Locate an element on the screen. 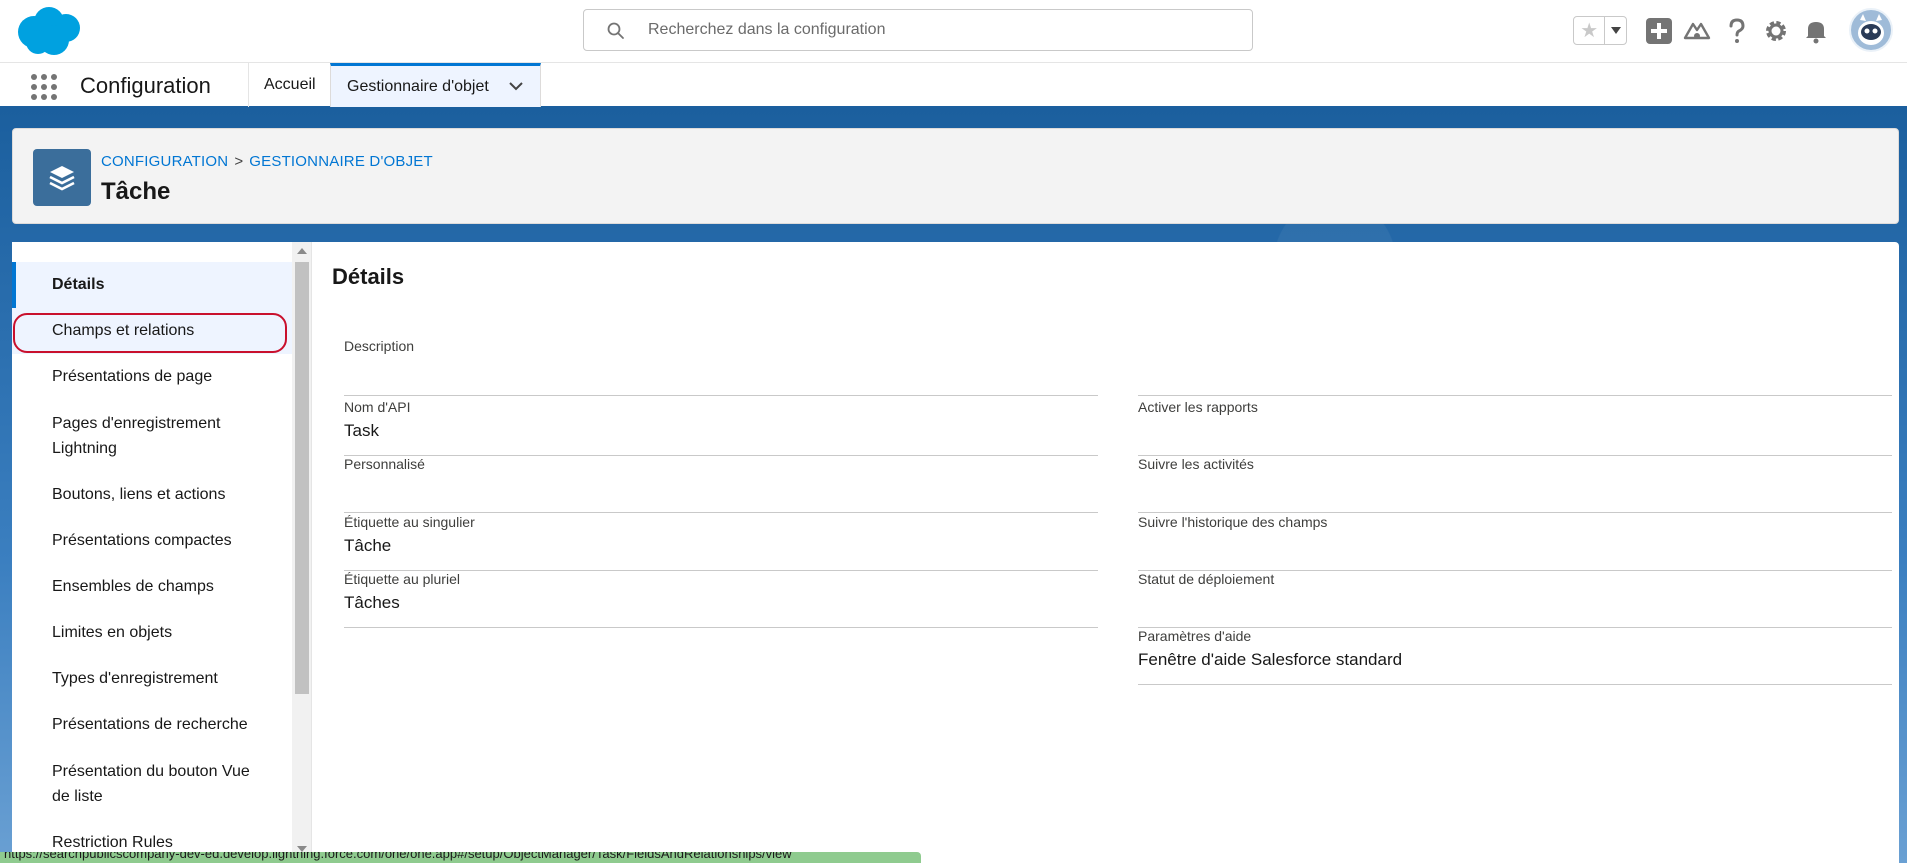 This screenshot has width=1907, height=863. sidebar-item-label: Types d'enregistrement is located at coordinates (135, 678).